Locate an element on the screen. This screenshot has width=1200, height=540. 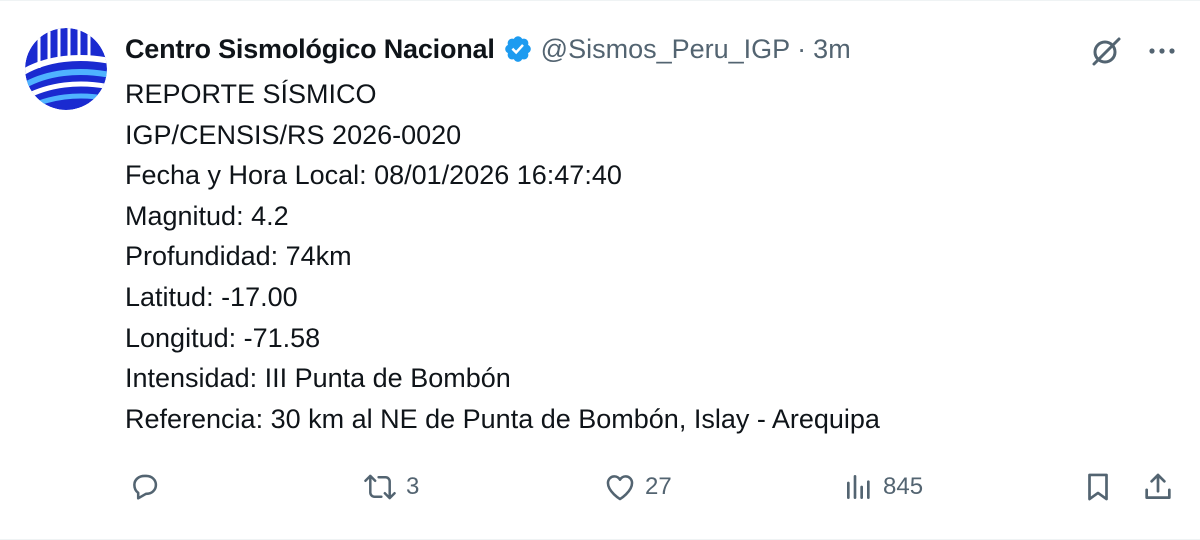
tweet-line-intensity: Intensidad: III Punta de Bombón is located at coordinates (318, 378).